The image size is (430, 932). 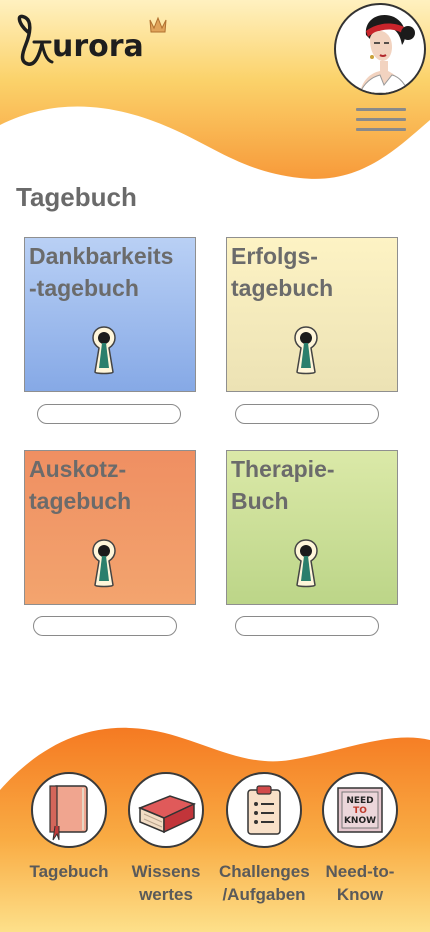 What do you see at coordinates (167, 814) in the screenshot?
I see `books-icon` at bounding box center [167, 814].